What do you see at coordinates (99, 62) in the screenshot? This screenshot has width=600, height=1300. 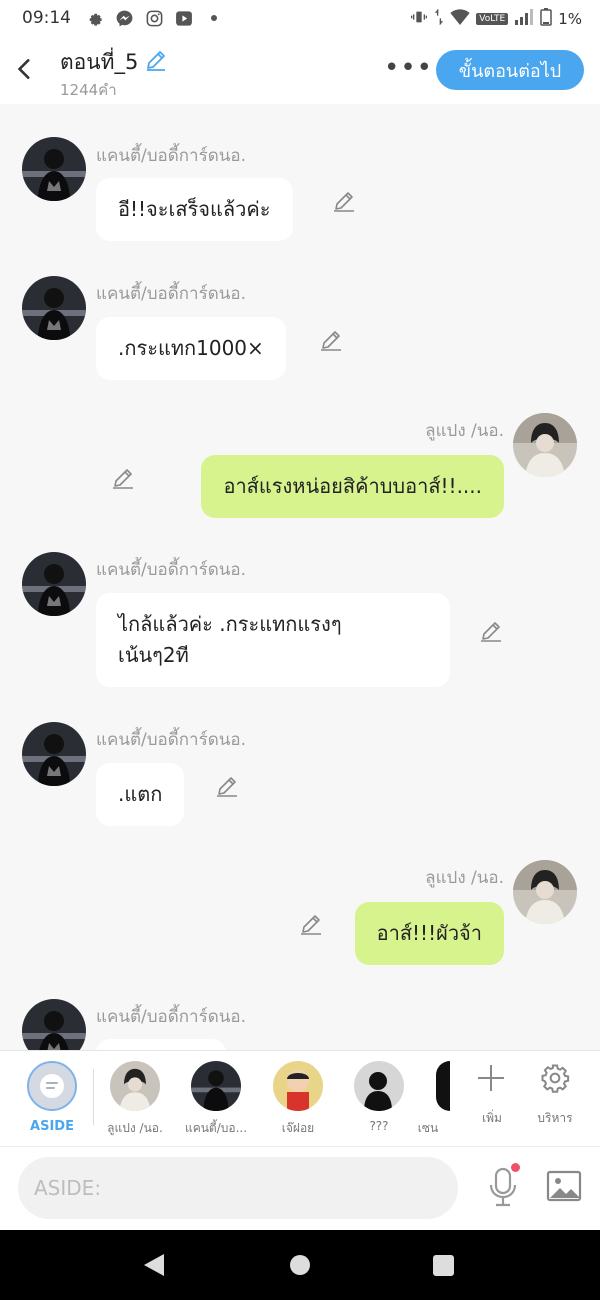 I see `chapter-title-text: ตอนที่_5` at bounding box center [99, 62].